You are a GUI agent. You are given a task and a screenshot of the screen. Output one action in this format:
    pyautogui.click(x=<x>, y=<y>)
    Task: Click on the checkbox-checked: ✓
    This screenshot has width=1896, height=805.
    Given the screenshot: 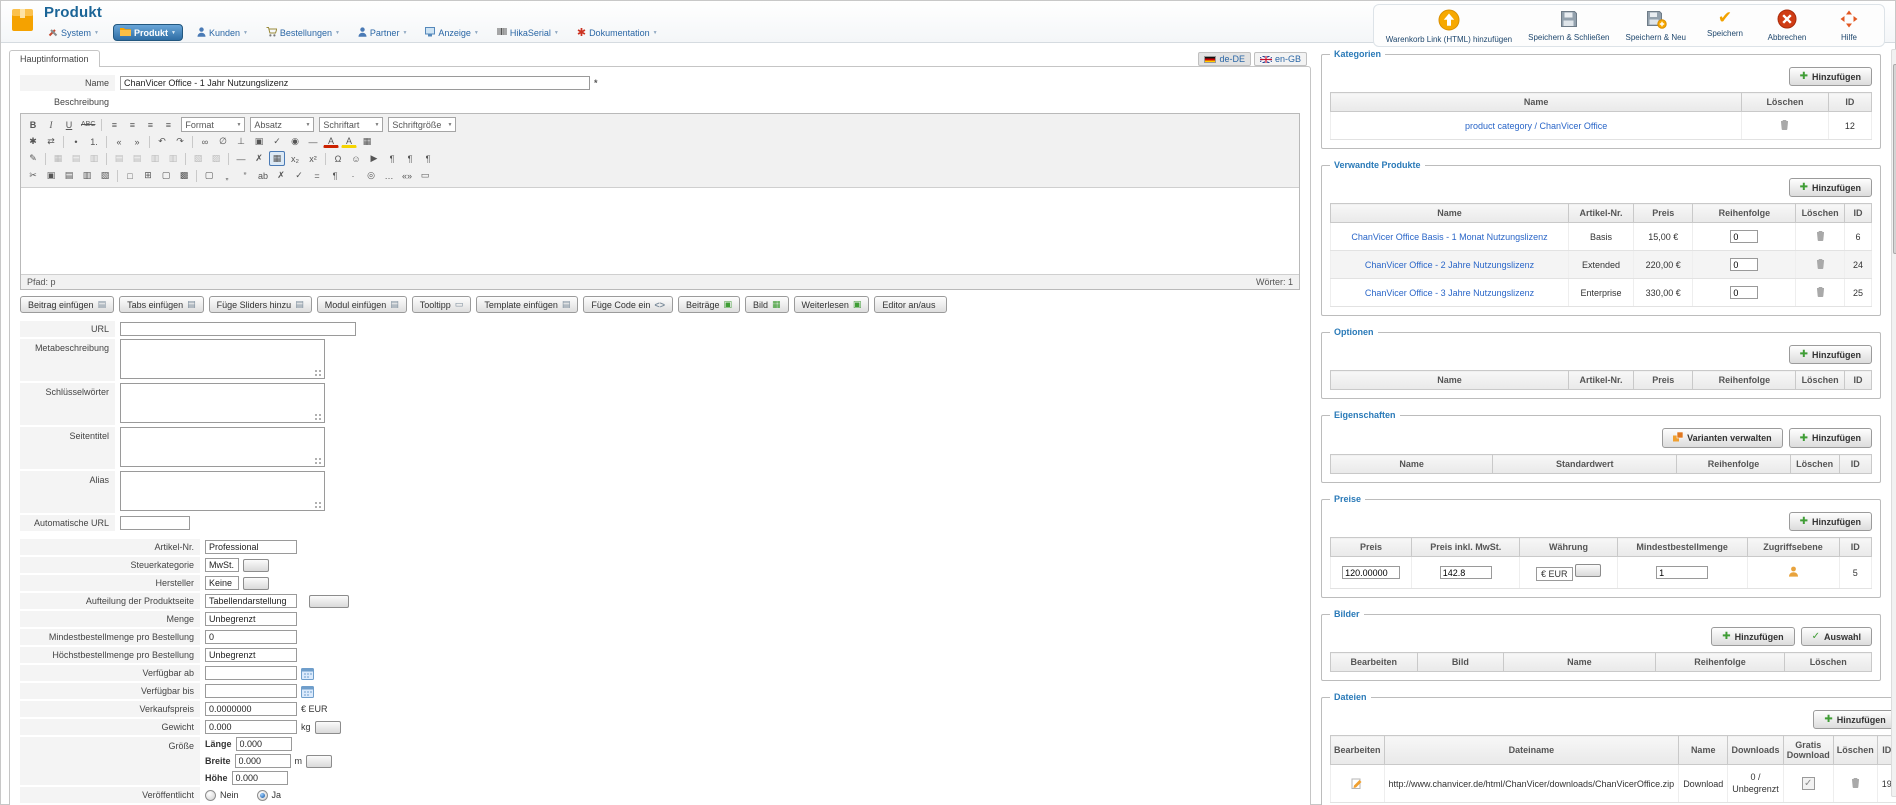 What is the action you would take?
    pyautogui.click(x=1808, y=784)
    